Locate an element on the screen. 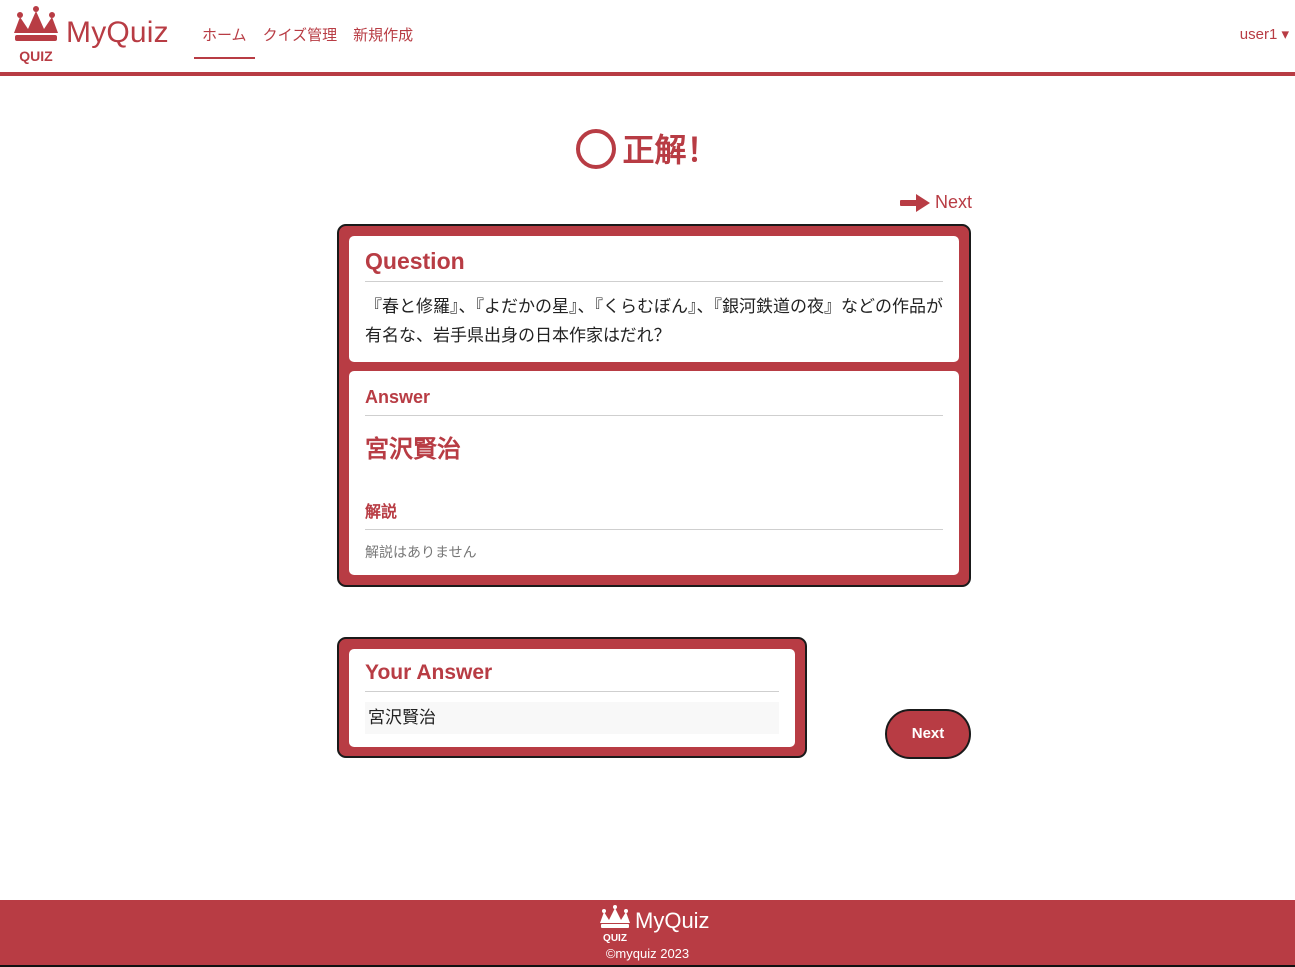  explanation-text: 解説はありません is located at coordinates (421, 553).